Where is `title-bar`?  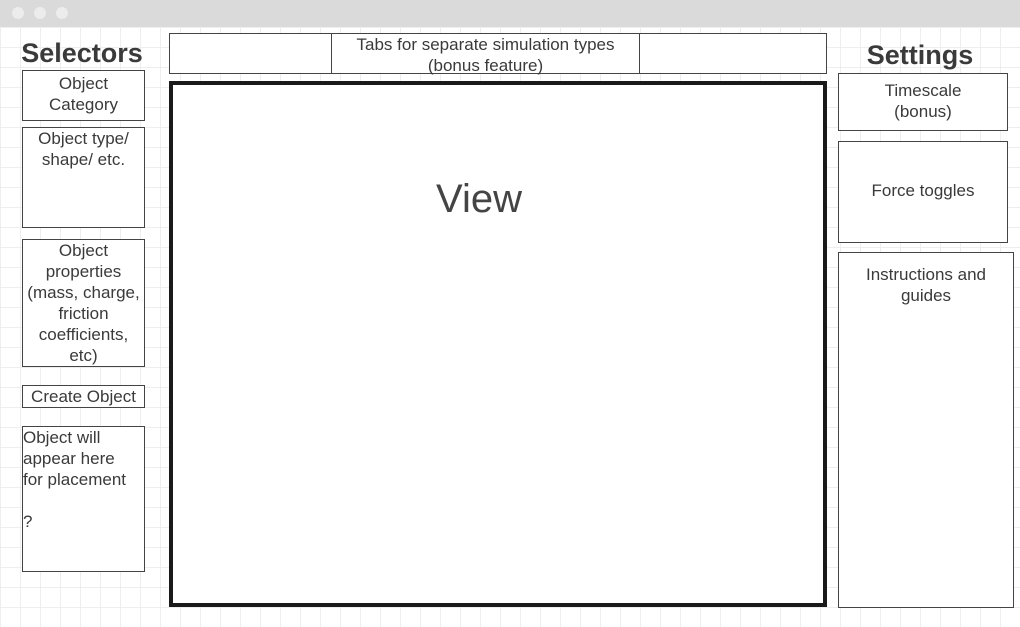
title-bar is located at coordinates (510, 13).